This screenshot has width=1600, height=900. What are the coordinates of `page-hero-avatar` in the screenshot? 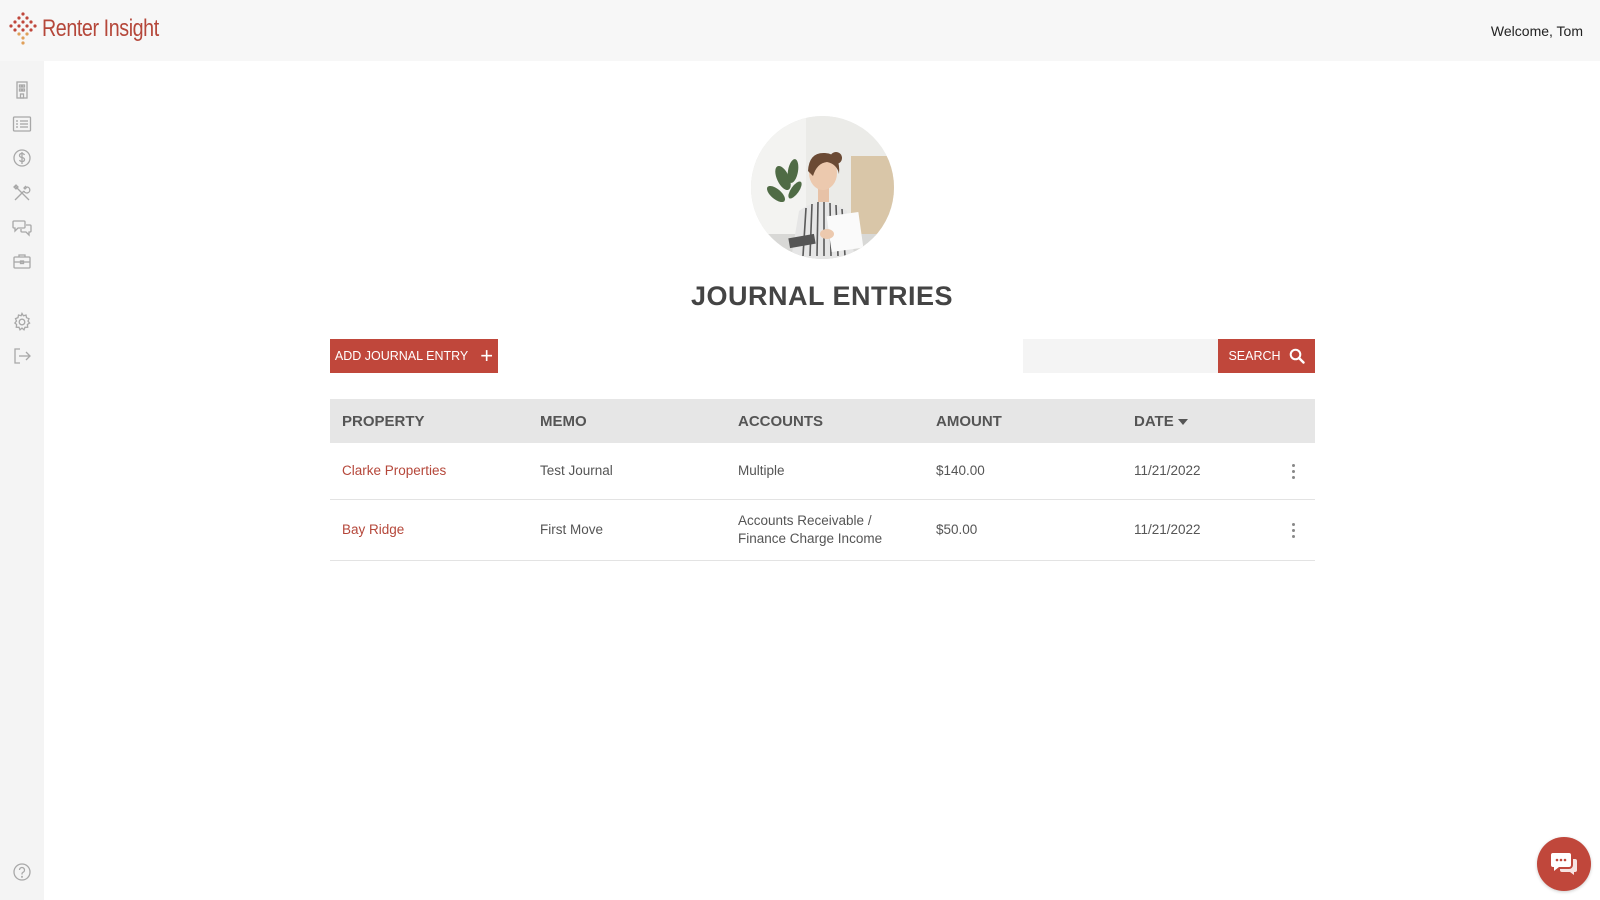 It's located at (822, 187).